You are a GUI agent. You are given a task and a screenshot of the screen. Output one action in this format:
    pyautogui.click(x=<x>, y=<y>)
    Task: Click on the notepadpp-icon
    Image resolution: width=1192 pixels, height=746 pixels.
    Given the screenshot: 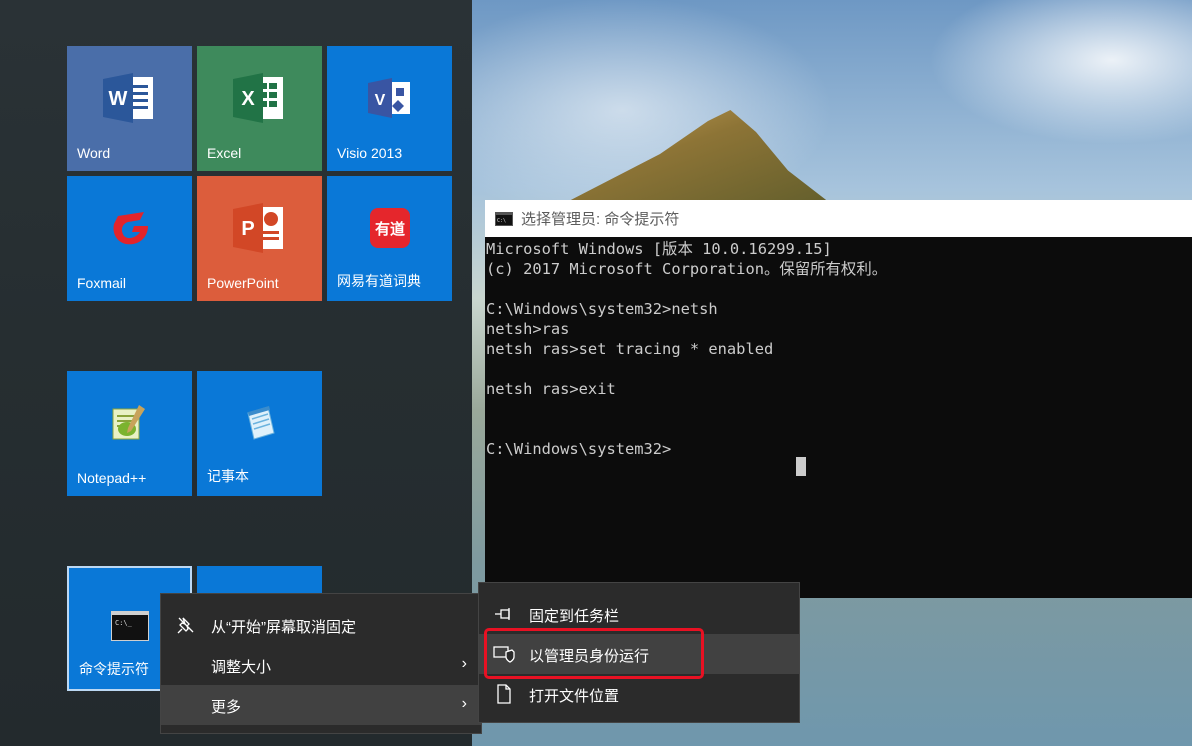 What is the action you would take?
    pyautogui.click(x=128, y=422)
    